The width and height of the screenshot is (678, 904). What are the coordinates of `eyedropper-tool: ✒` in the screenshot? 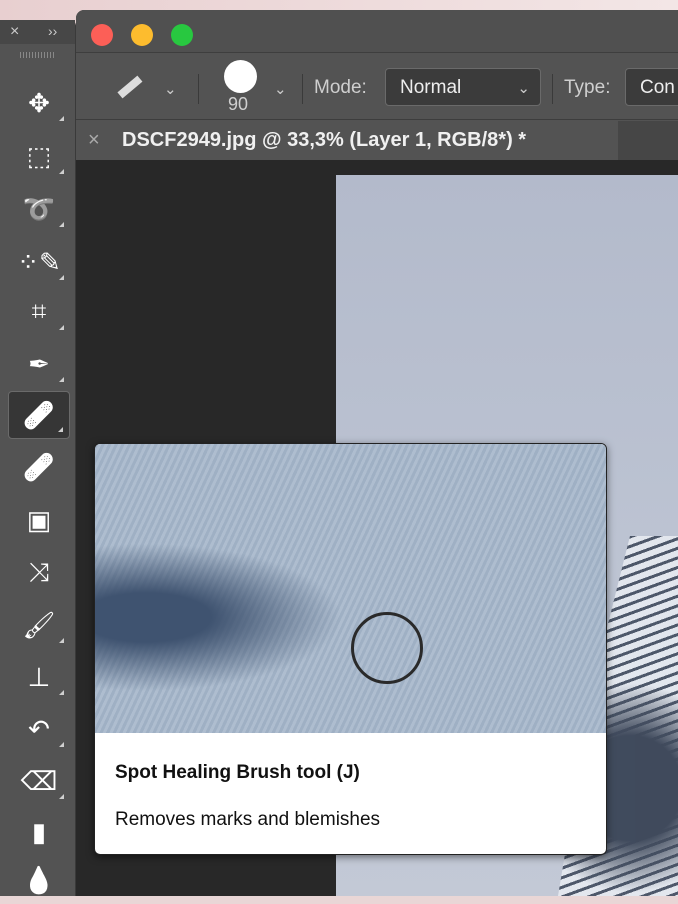 It's located at (39, 364).